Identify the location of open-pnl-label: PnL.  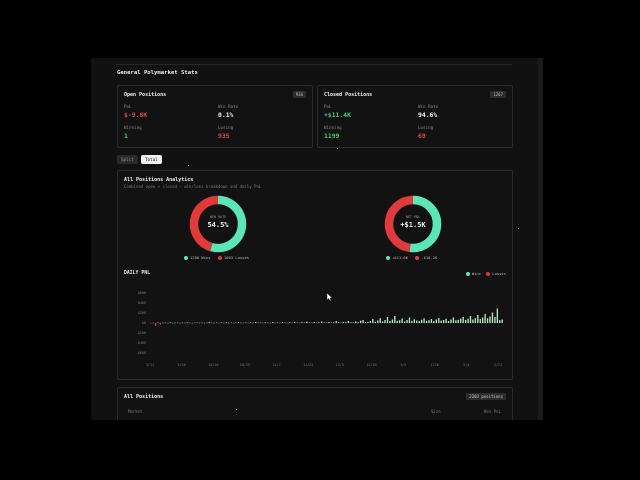
(128, 106).